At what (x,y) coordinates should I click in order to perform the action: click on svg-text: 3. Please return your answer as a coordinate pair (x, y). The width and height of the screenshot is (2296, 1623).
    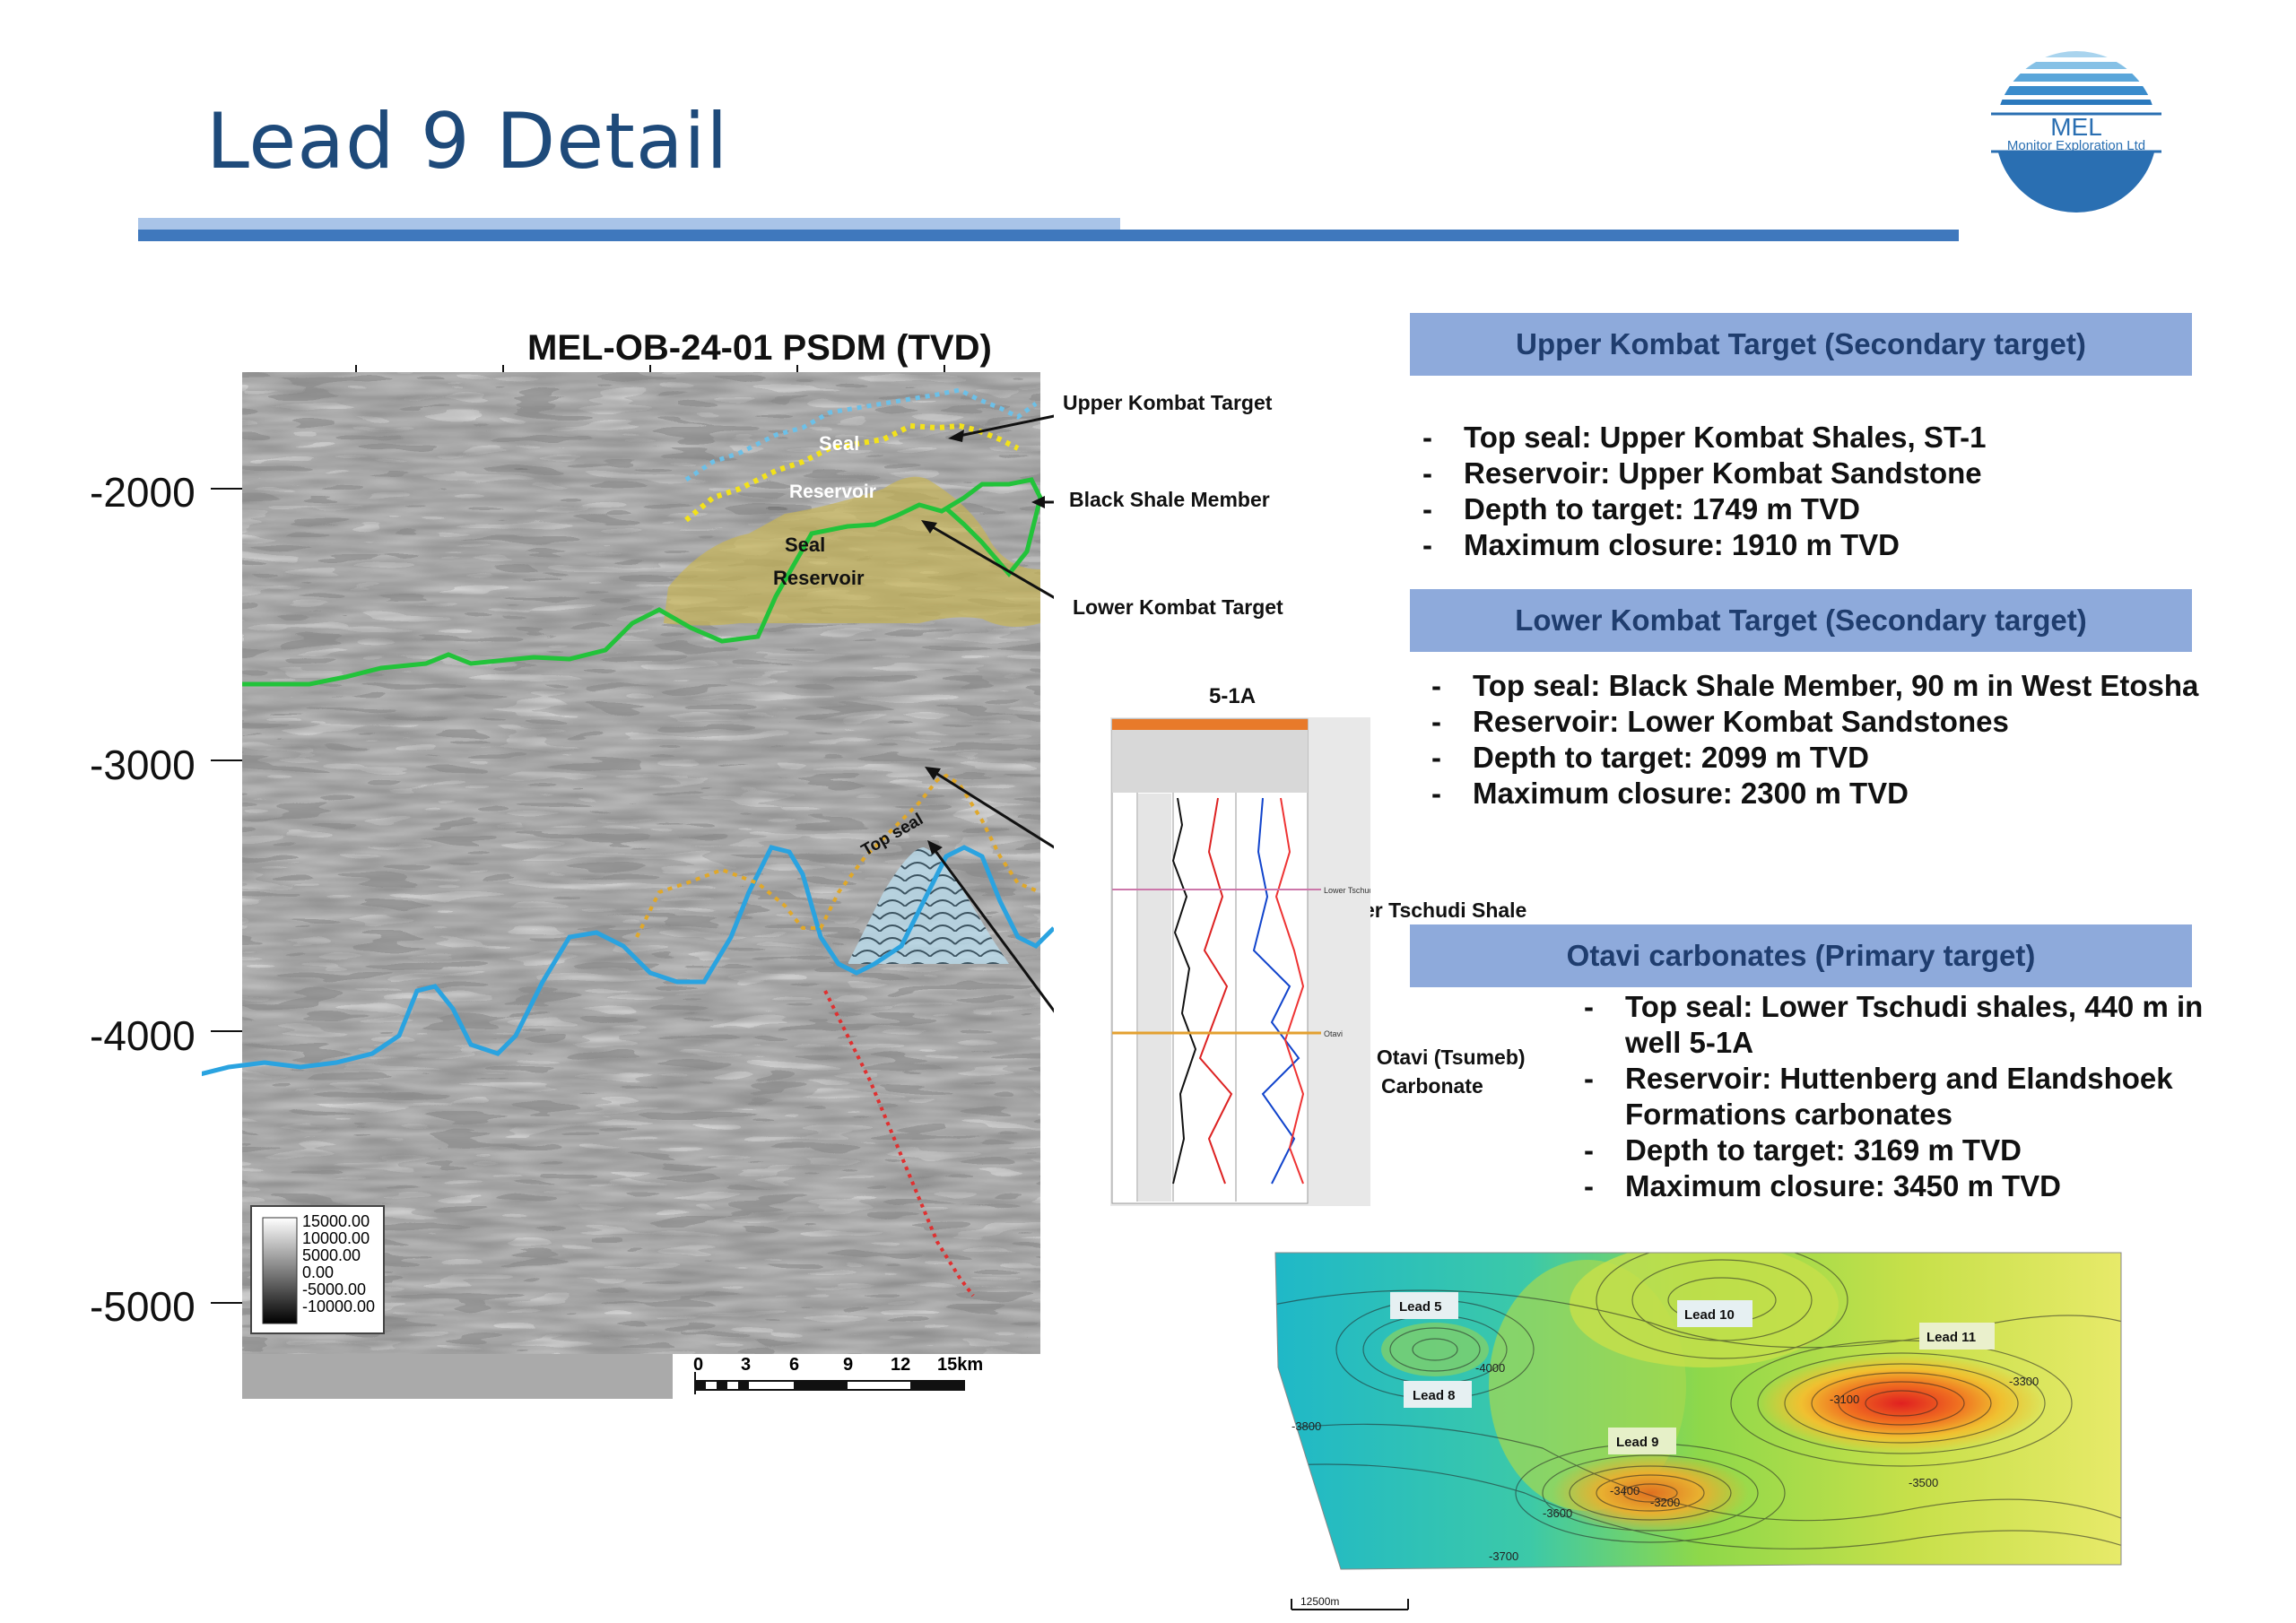
    Looking at the image, I should click on (746, 1365).